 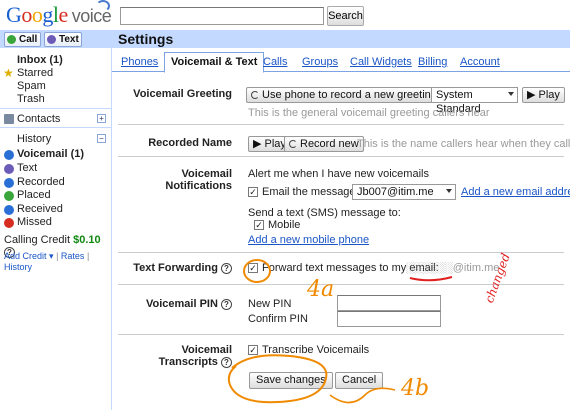 I want to click on annotation-arrow, so click(x=362, y=395).